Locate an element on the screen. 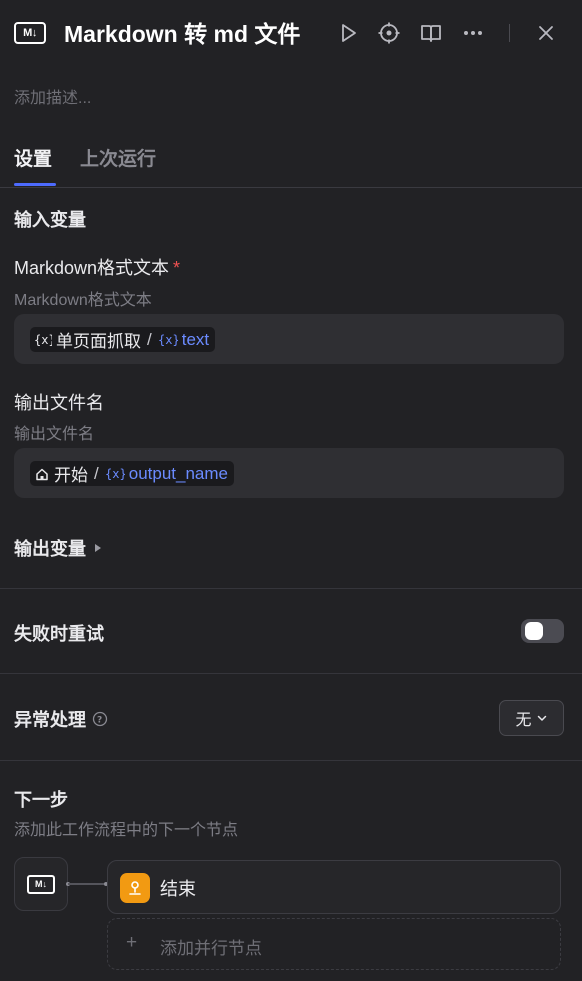 The height and width of the screenshot is (981, 582). current-node: M↓ is located at coordinates (41, 884).